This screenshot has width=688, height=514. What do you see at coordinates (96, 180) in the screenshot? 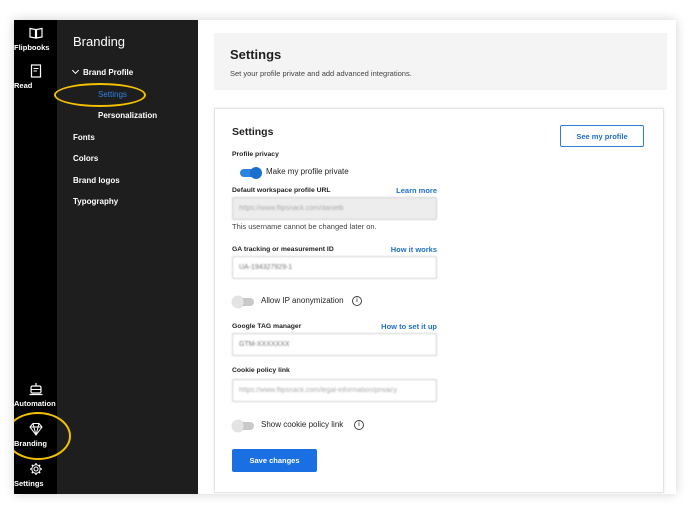
I see `sidebar-item-brand-logos: Brand logos` at bounding box center [96, 180].